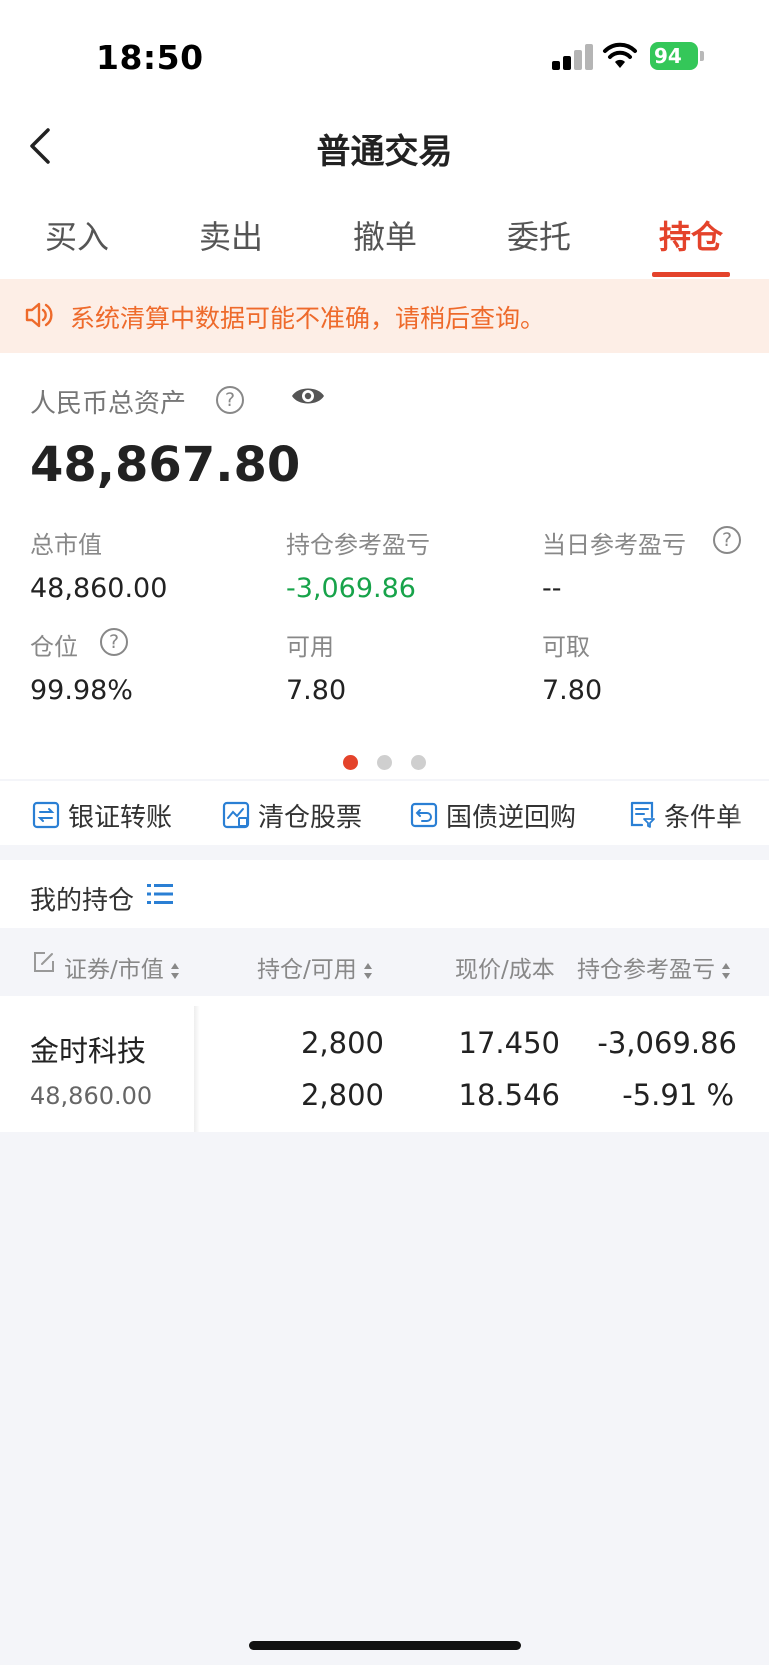 This screenshot has width=769, height=1665. What do you see at coordinates (509, 1095) in the screenshot?
I see `cost-price: 18.546` at bounding box center [509, 1095].